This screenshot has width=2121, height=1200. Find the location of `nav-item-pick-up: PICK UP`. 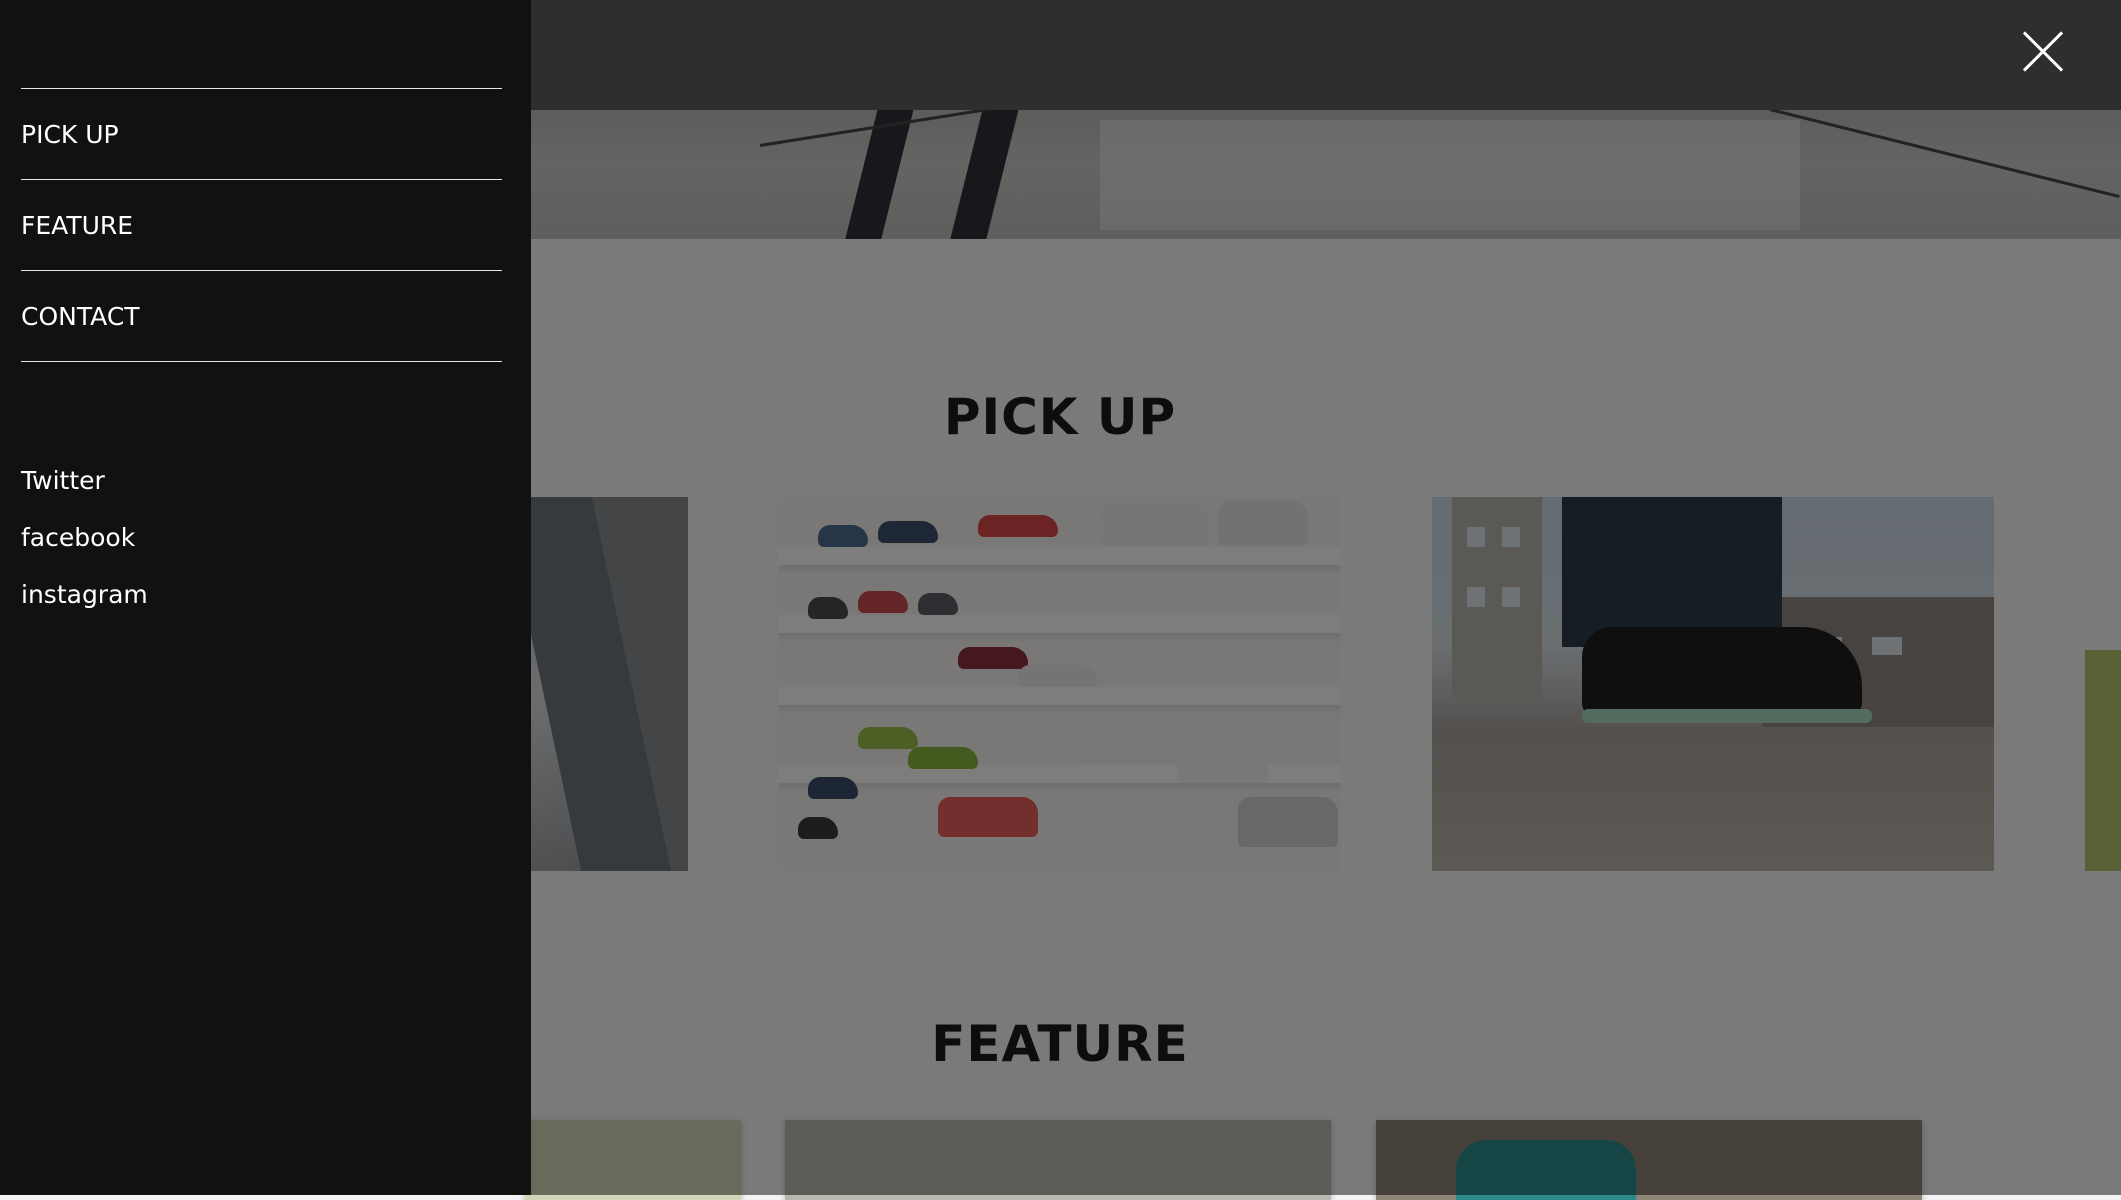

nav-item-pick-up: PICK UP is located at coordinates (261, 134).